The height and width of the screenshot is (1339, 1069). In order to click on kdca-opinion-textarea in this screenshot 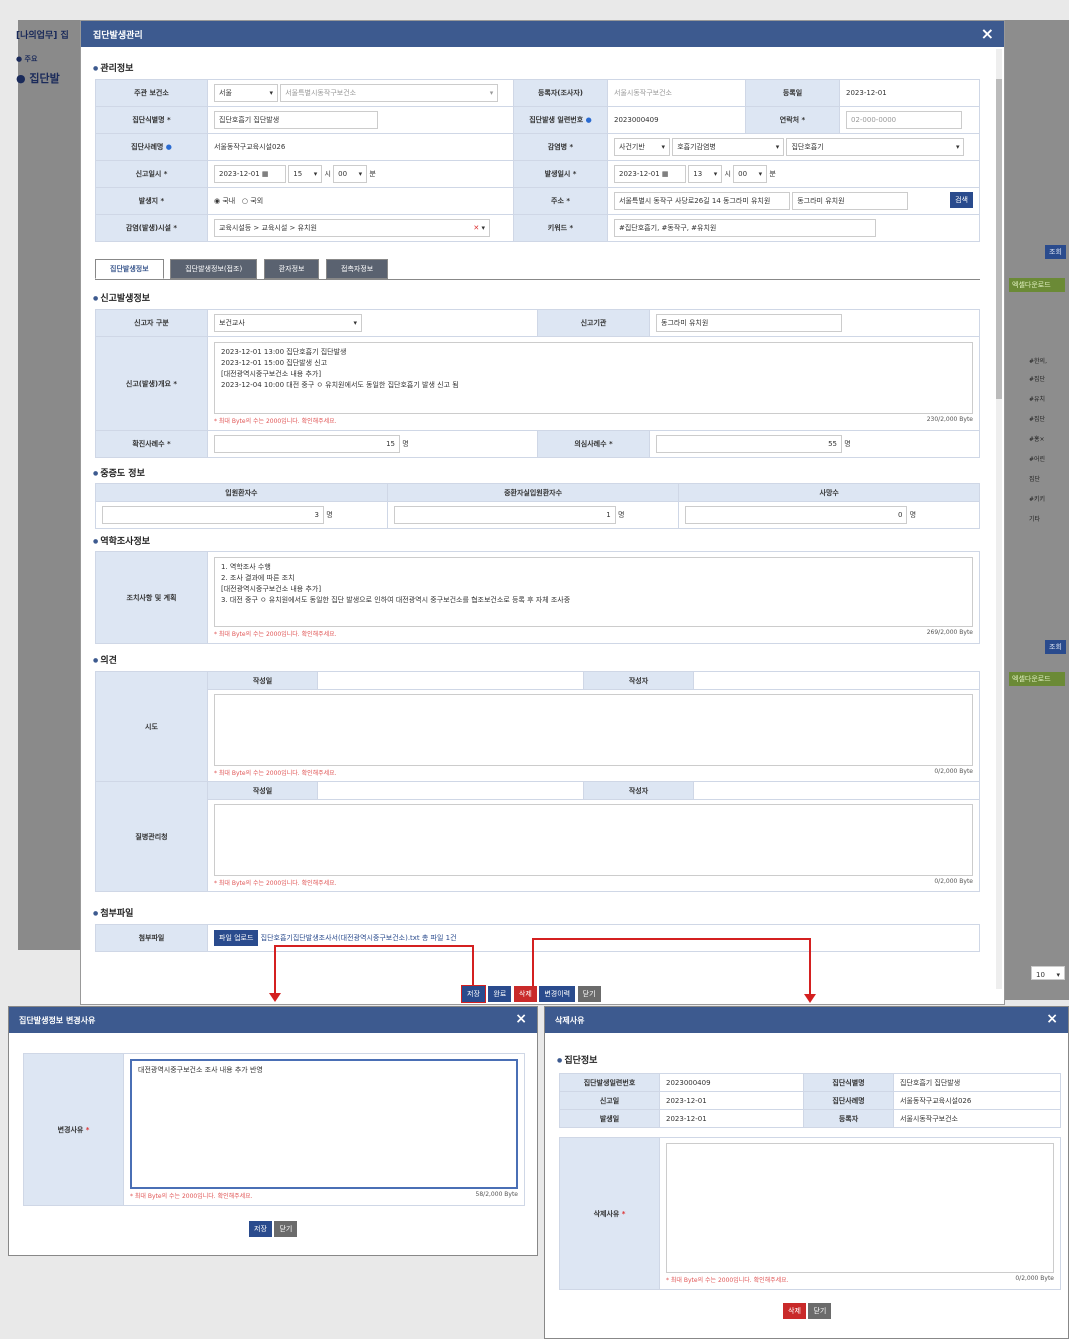, I will do `click(593, 840)`.